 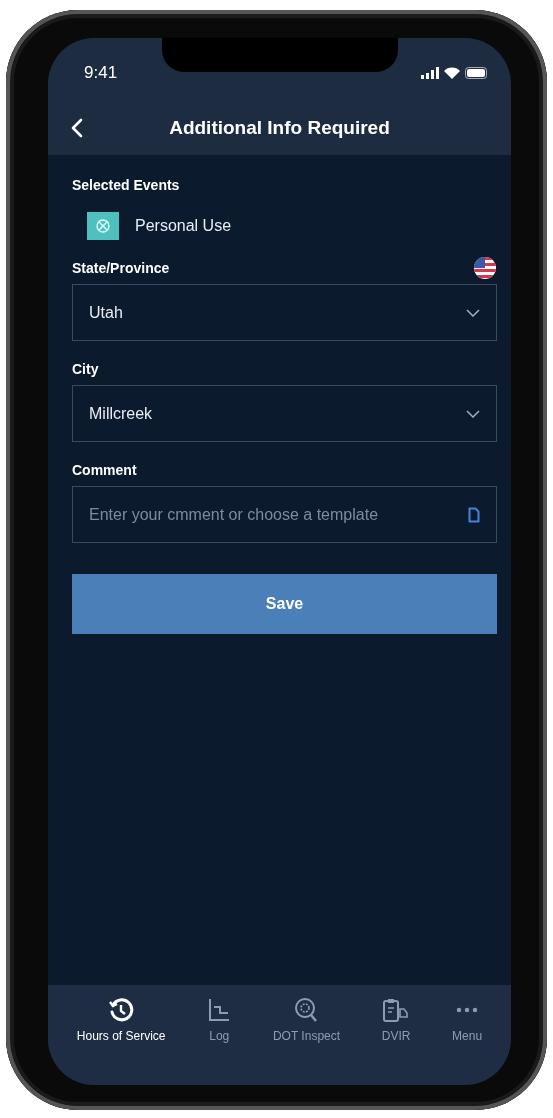 I want to click on wifi-icon, so click(x=452, y=73).